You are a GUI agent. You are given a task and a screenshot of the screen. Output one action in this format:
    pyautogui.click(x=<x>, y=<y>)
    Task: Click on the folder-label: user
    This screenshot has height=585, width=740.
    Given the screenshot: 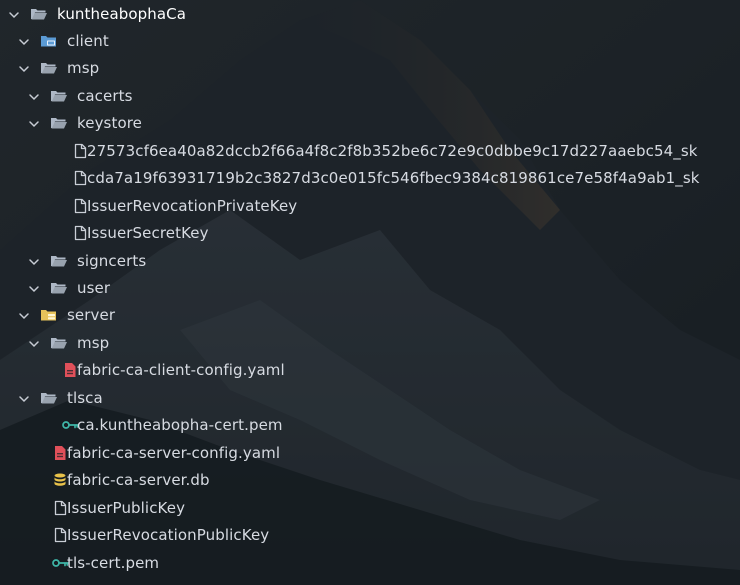 What is the action you would take?
    pyautogui.click(x=94, y=288)
    